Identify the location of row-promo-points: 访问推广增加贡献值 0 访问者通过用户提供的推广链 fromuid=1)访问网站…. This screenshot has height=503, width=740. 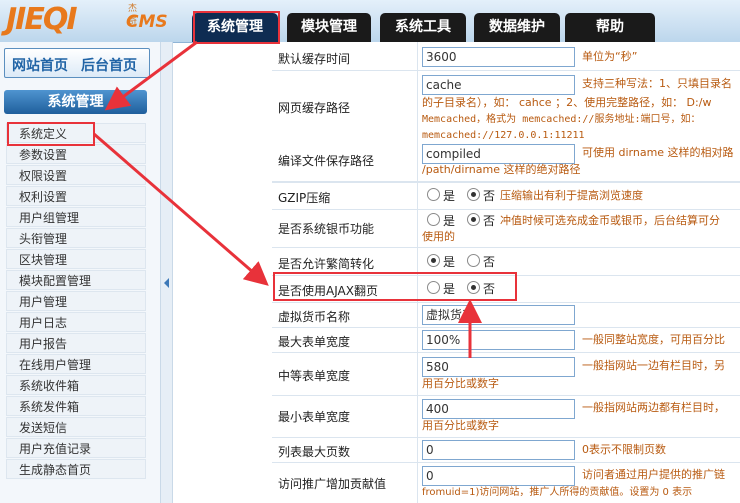
(506, 483).